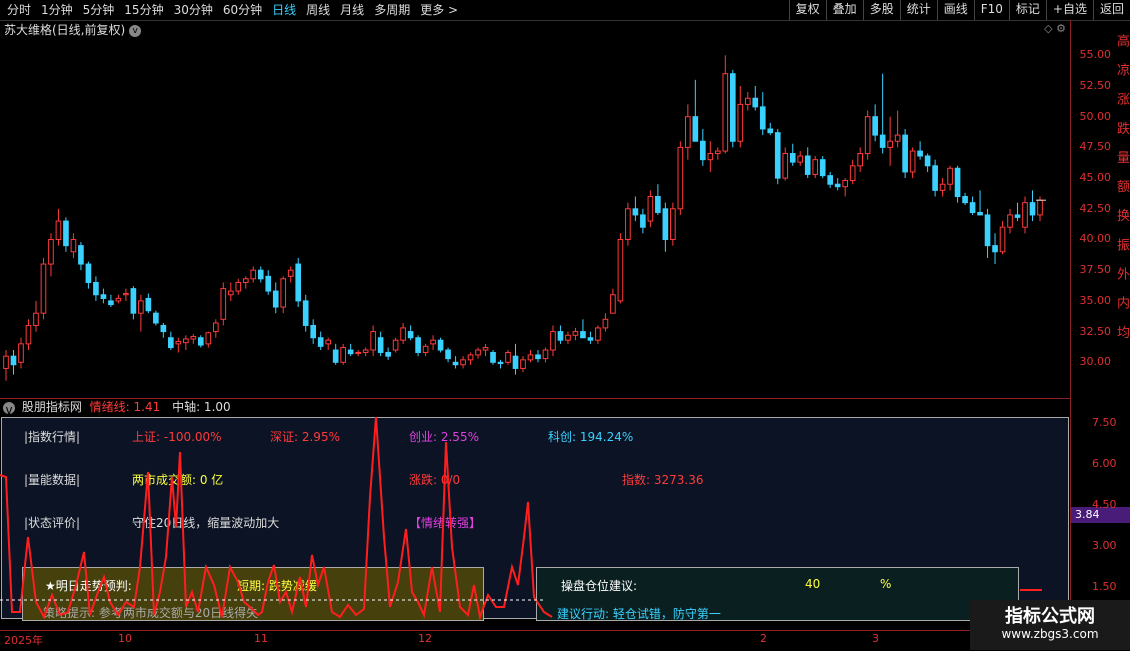 This screenshot has width=1130, height=651. What do you see at coordinates (1095, 300) in the screenshot?
I see `price-axis-label: 35.00` at bounding box center [1095, 300].